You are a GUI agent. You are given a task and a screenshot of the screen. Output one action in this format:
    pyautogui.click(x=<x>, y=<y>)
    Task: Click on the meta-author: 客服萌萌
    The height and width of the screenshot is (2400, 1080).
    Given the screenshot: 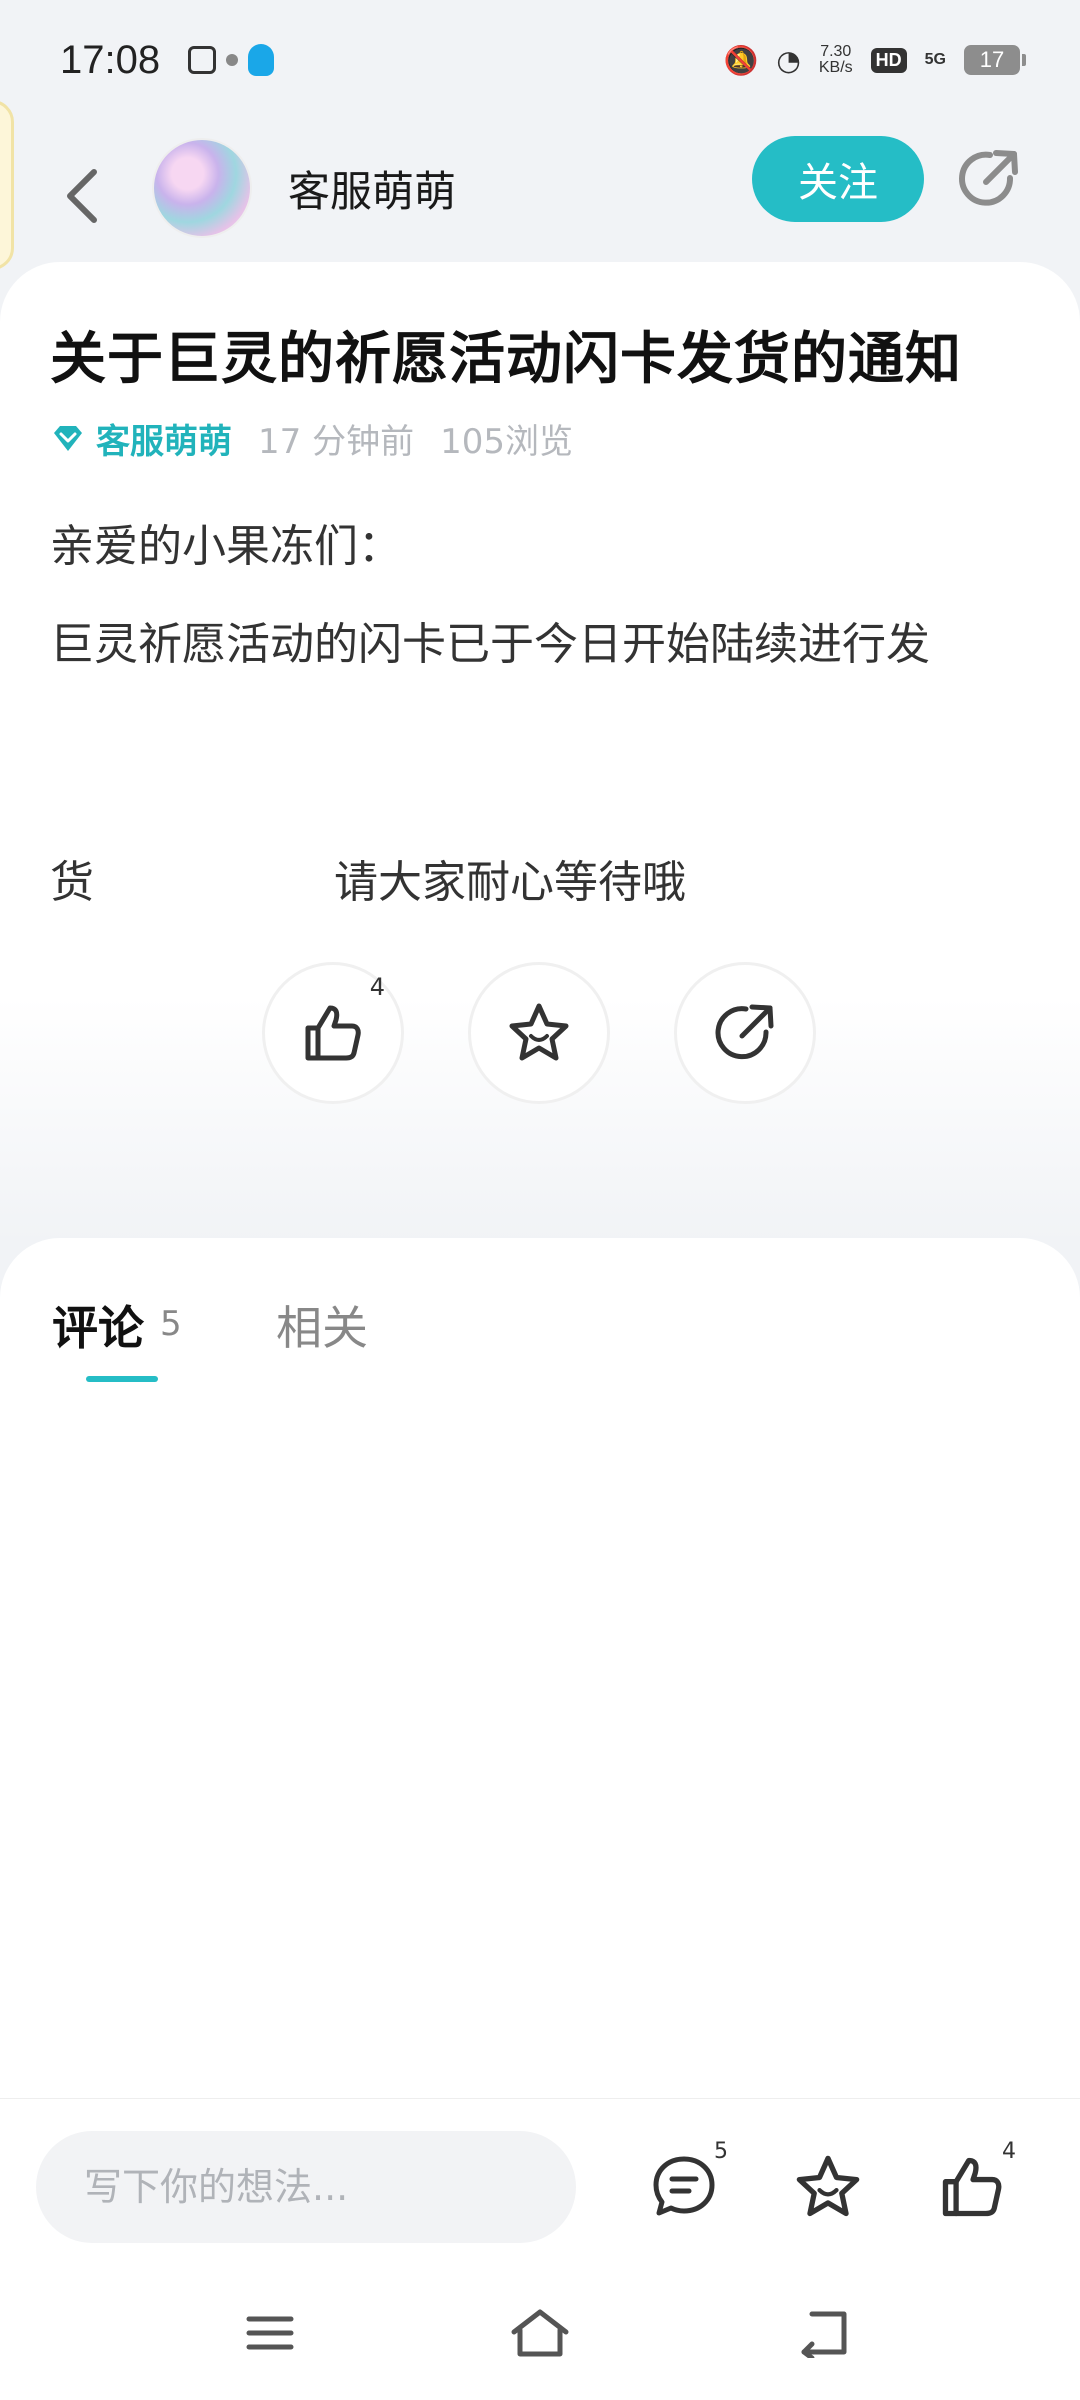 What is the action you would take?
    pyautogui.click(x=164, y=438)
    